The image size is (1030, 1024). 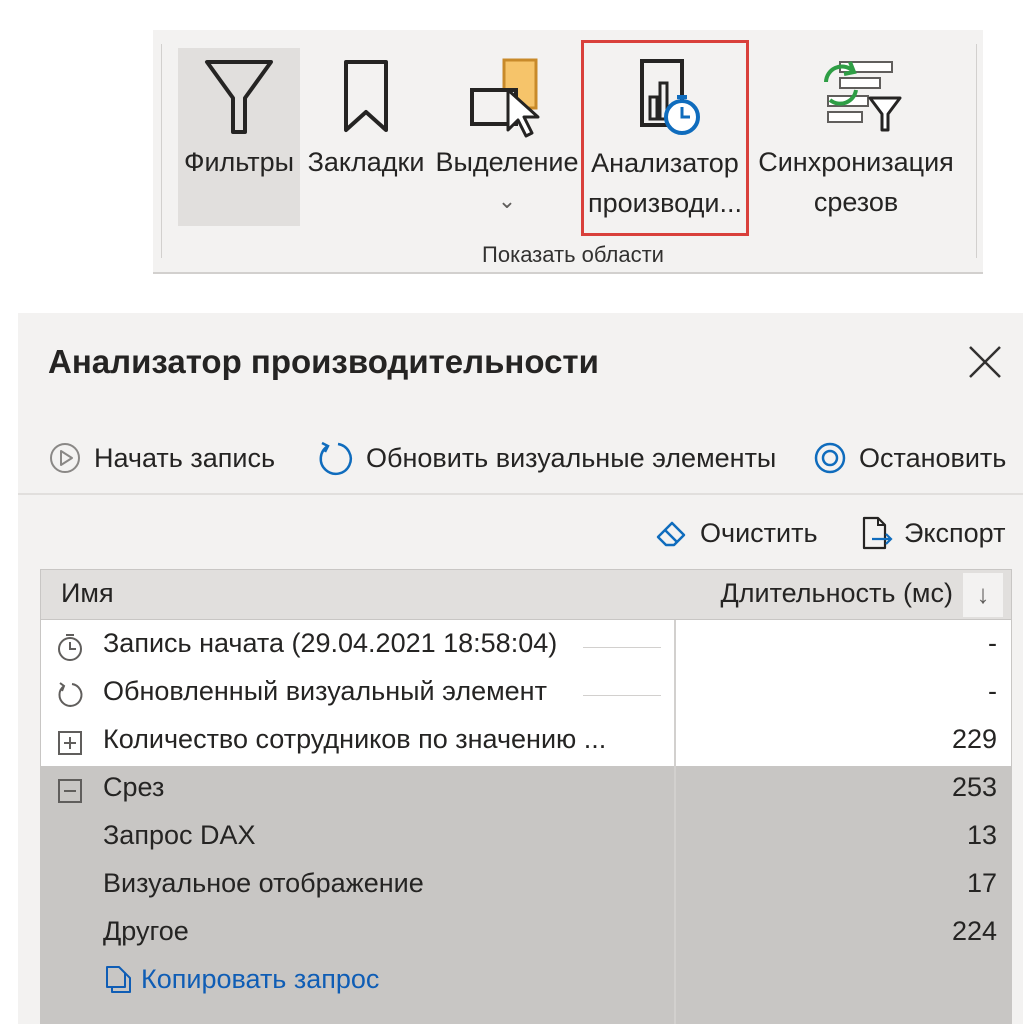 What do you see at coordinates (665, 163) in the screenshot?
I see `performance-analyzer-label-1: Анализатор` at bounding box center [665, 163].